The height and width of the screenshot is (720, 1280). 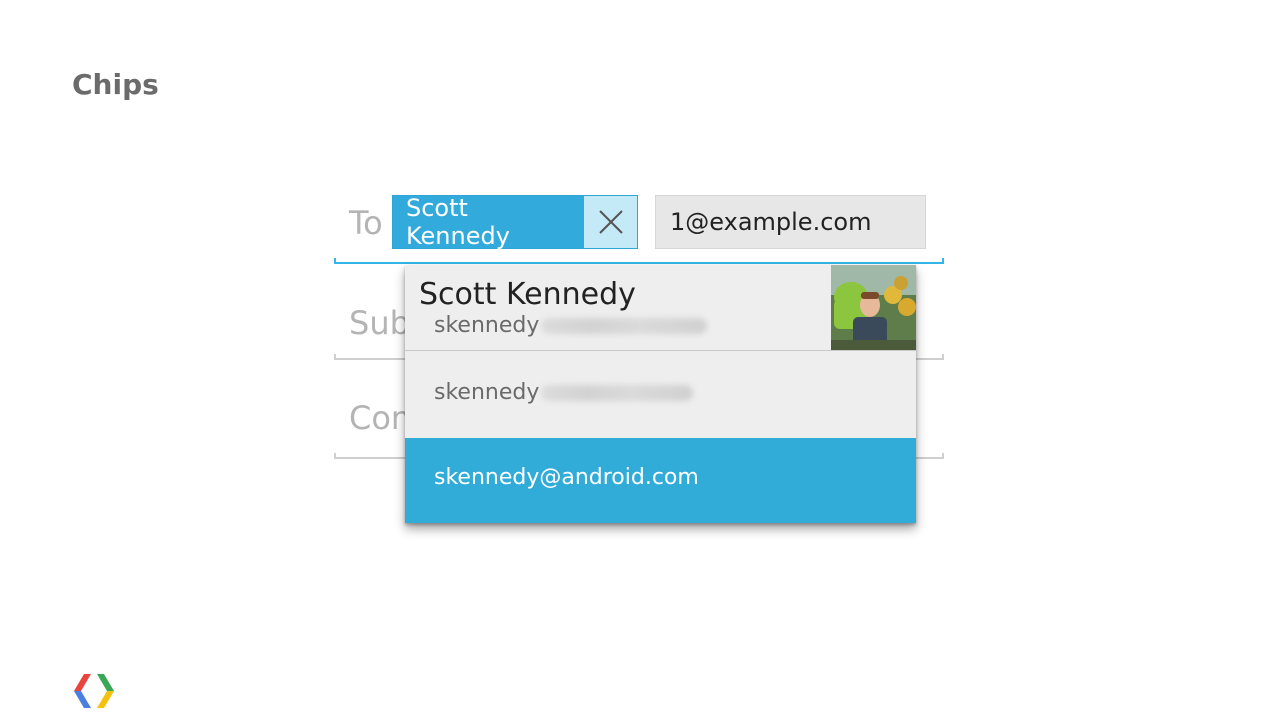 What do you see at coordinates (527, 294) in the screenshot?
I see `suggestion-name: Scott Kennedy` at bounding box center [527, 294].